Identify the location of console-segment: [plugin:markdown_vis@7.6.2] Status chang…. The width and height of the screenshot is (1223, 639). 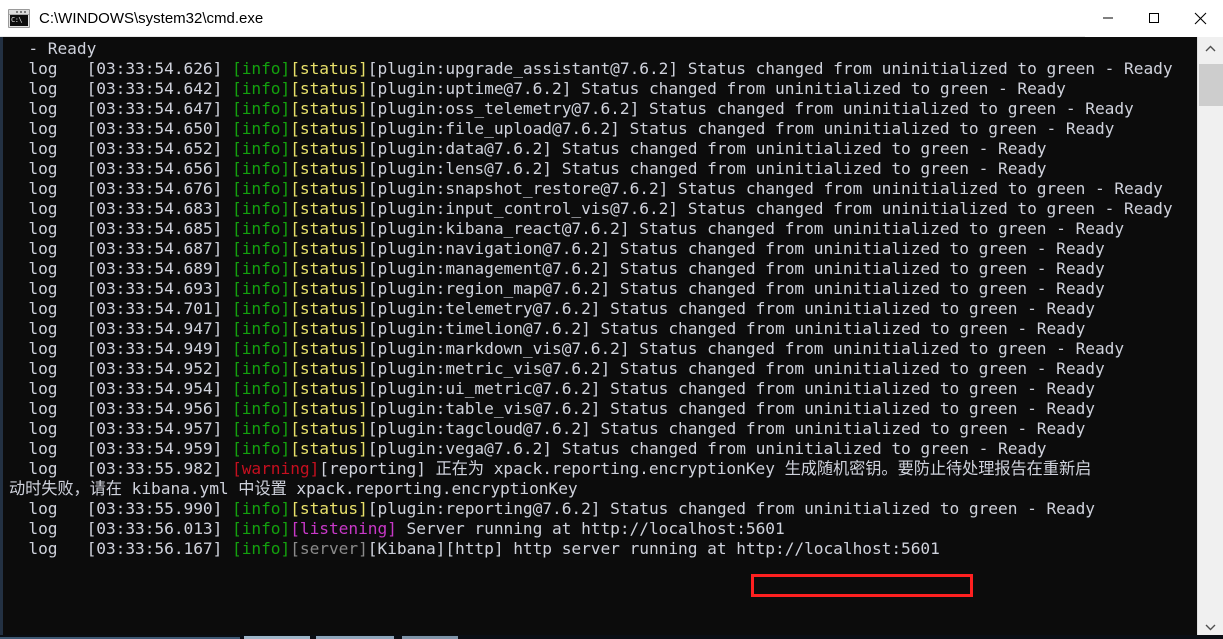
(746, 348).